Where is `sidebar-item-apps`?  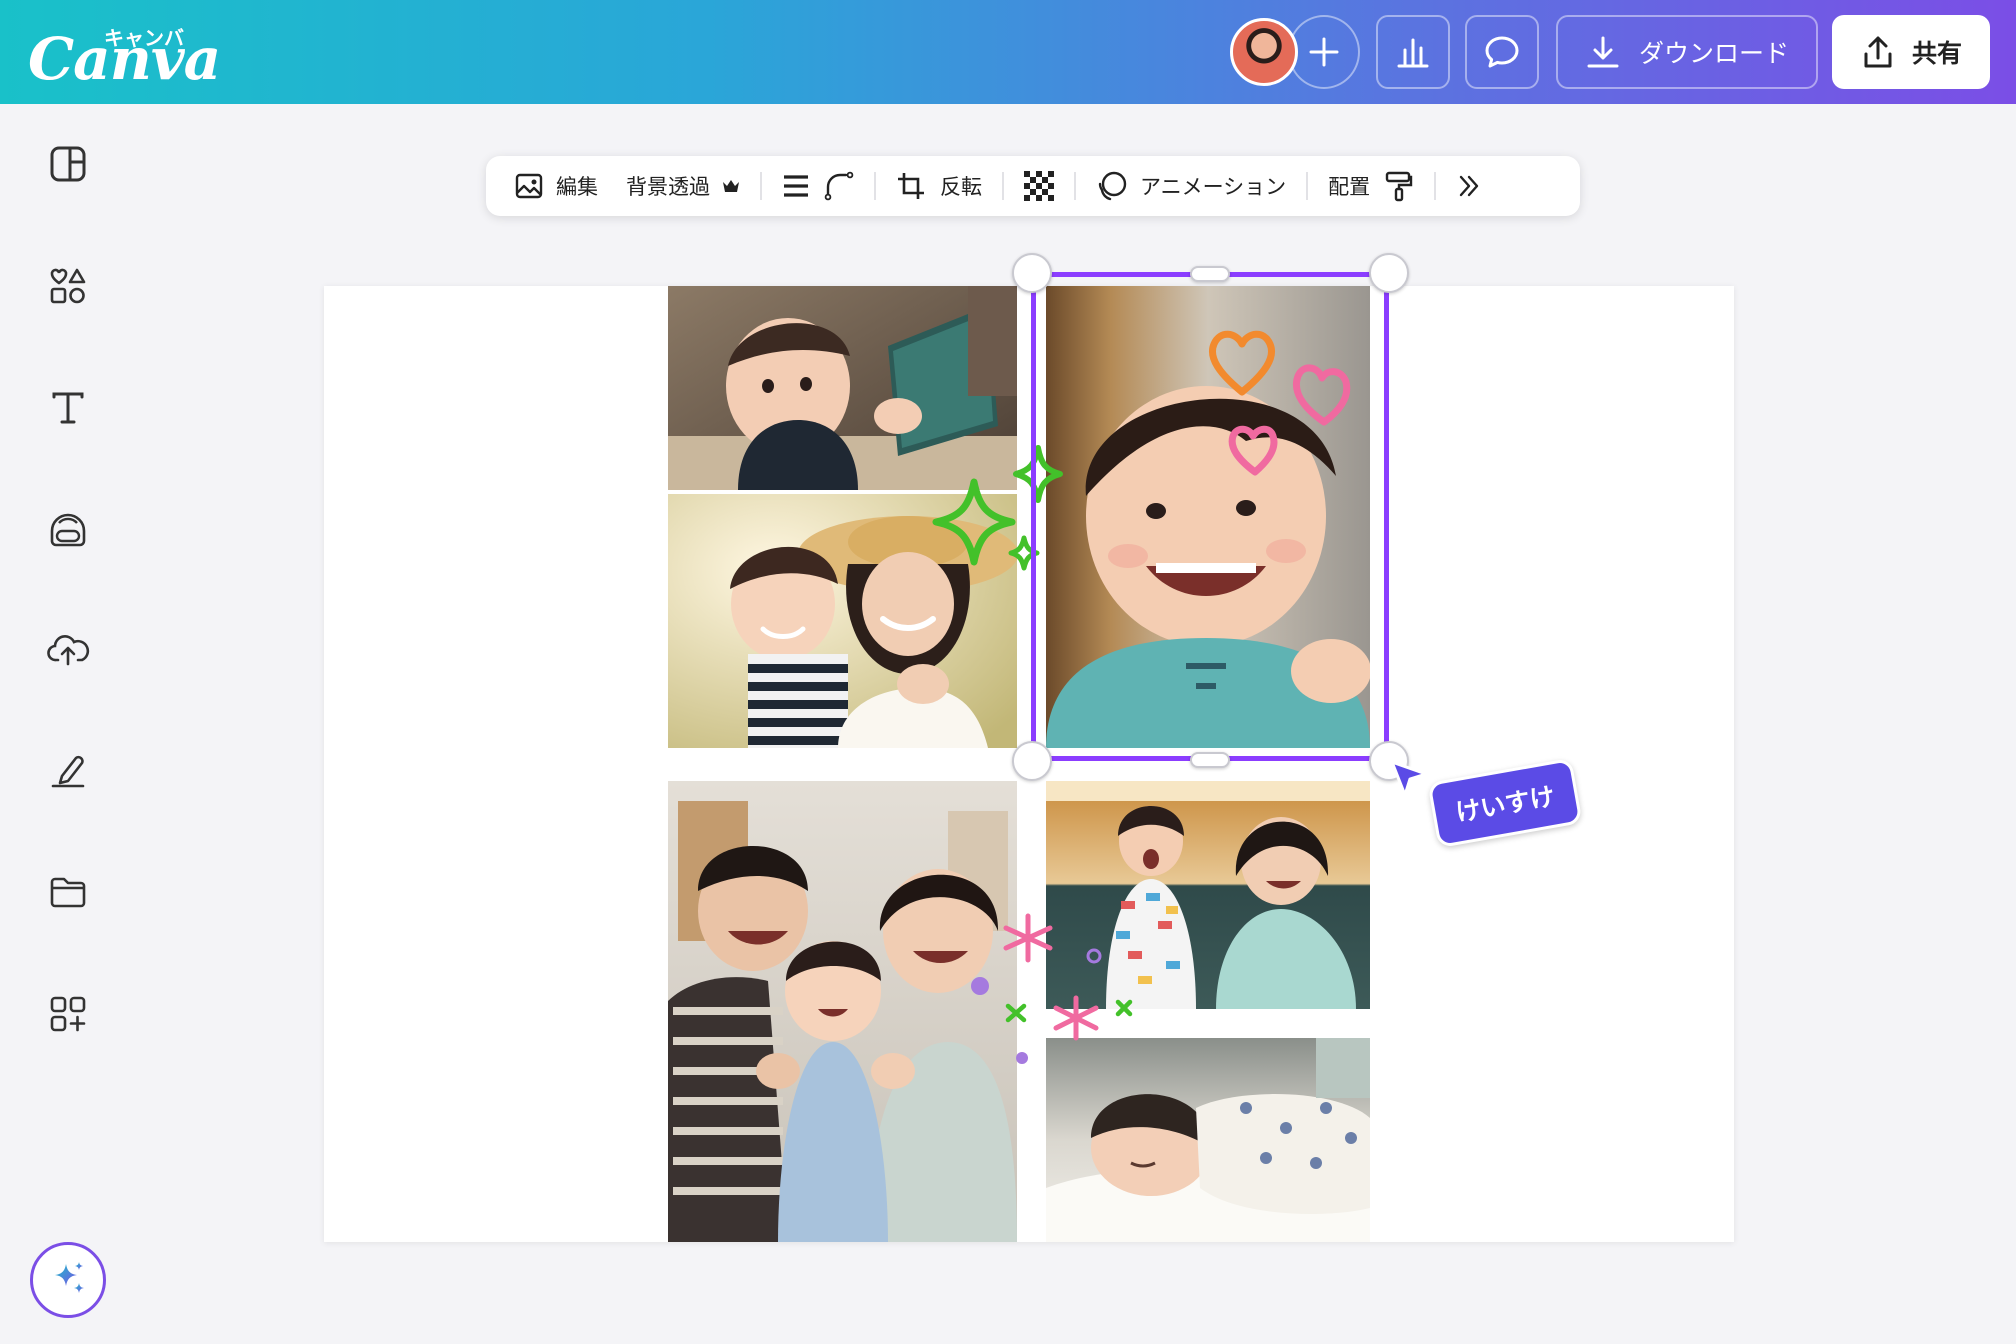
sidebar-item-apps is located at coordinates (68, 1014).